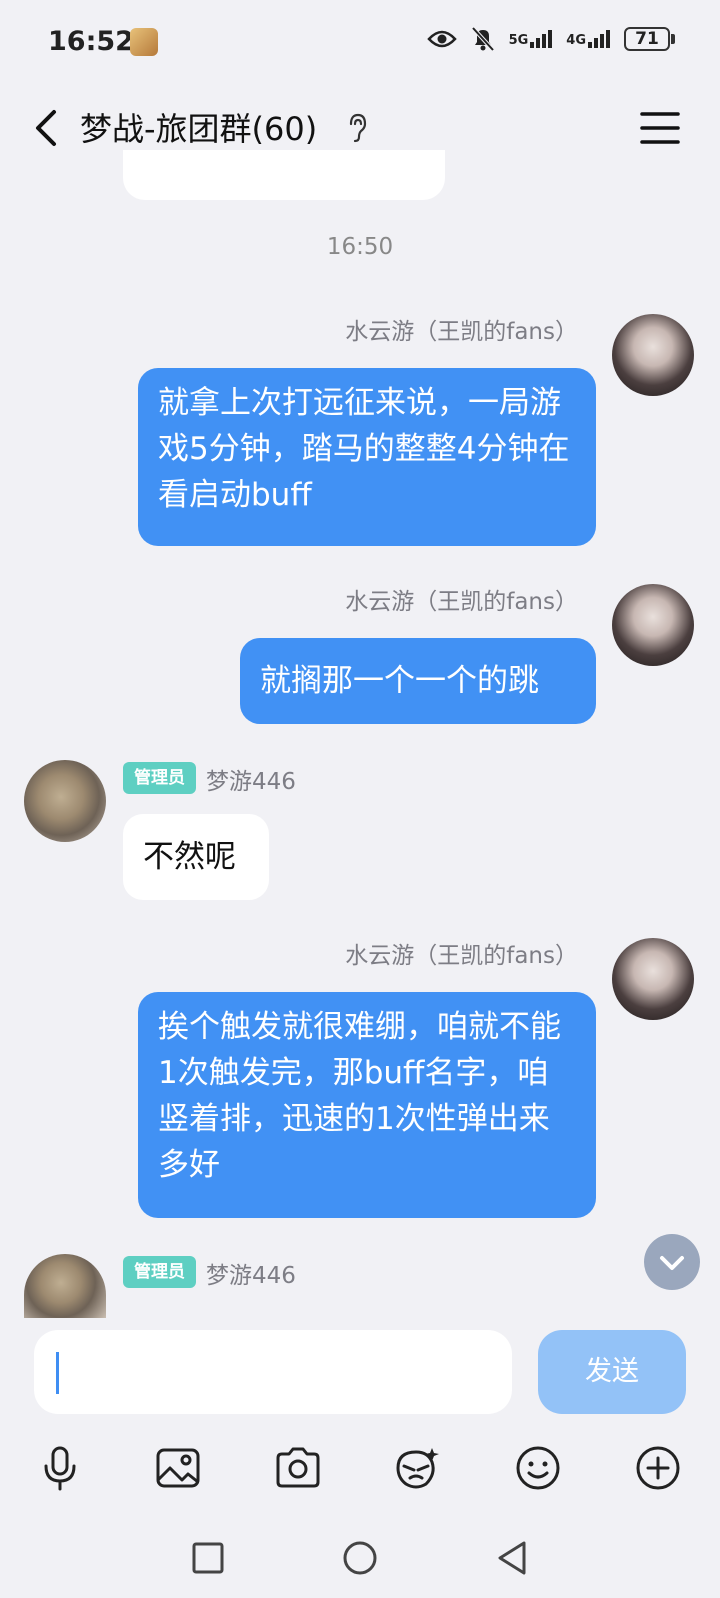 The height and width of the screenshot is (1598, 720). I want to click on message-bubble: 就拿上次打远征来说，一局游戏5分钟，踏马的整整4分钟在看启动buff, so click(367, 457).